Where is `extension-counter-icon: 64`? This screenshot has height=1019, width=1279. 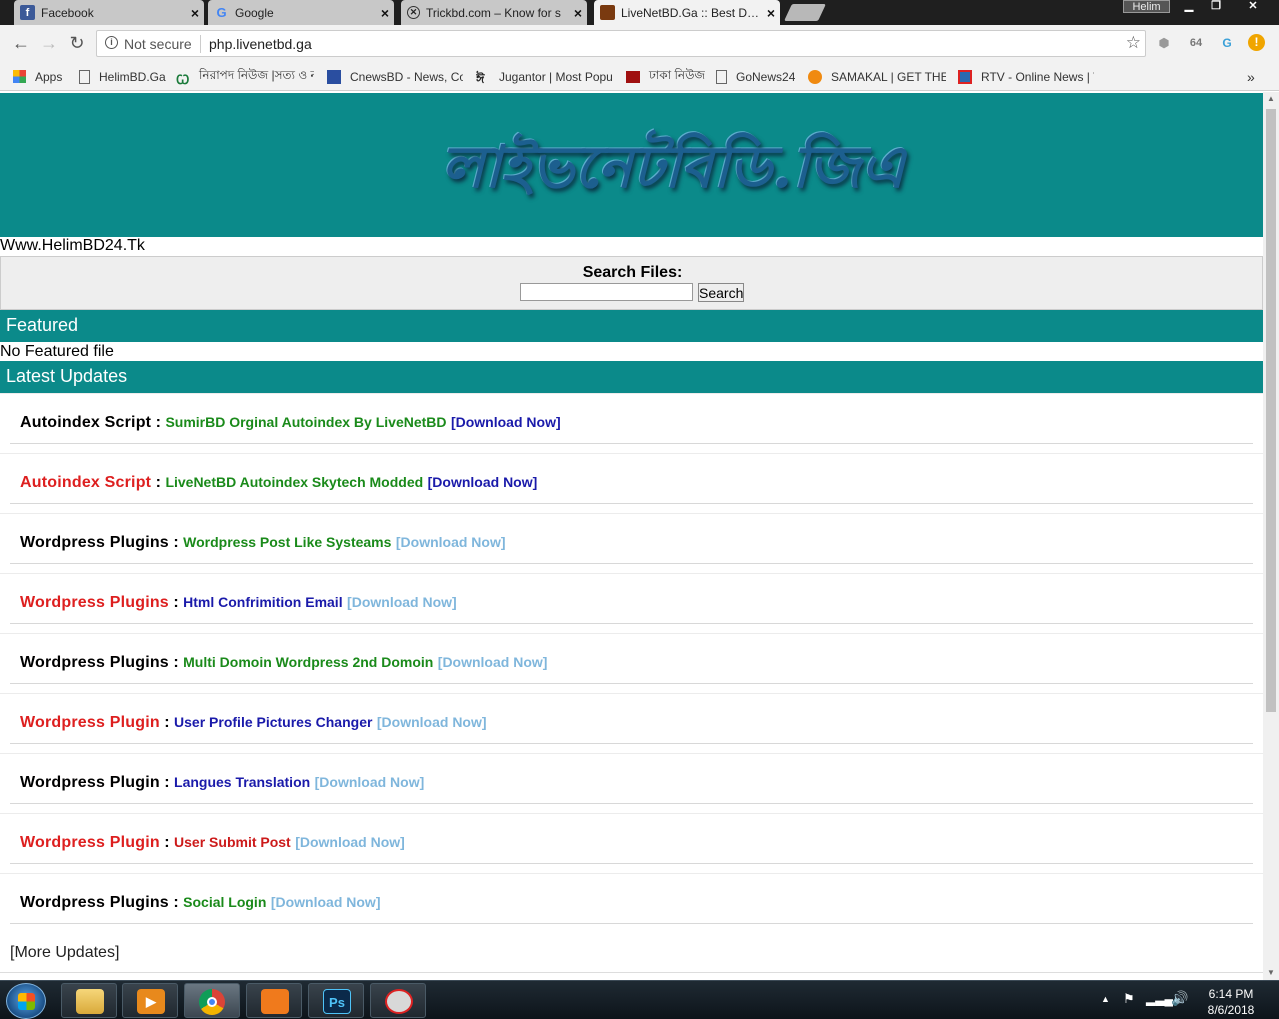
extension-counter-icon: 64 is located at coordinates (1196, 43).